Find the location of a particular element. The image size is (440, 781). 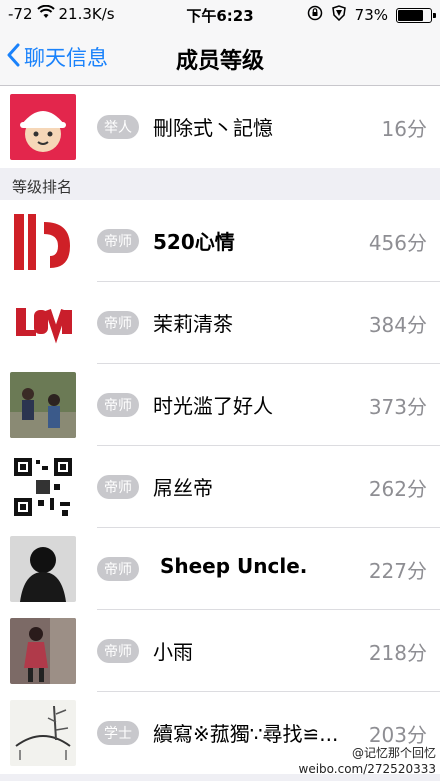

member-row: 帝师 时光滥了好人 373分 is located at coordinates (220, 405).